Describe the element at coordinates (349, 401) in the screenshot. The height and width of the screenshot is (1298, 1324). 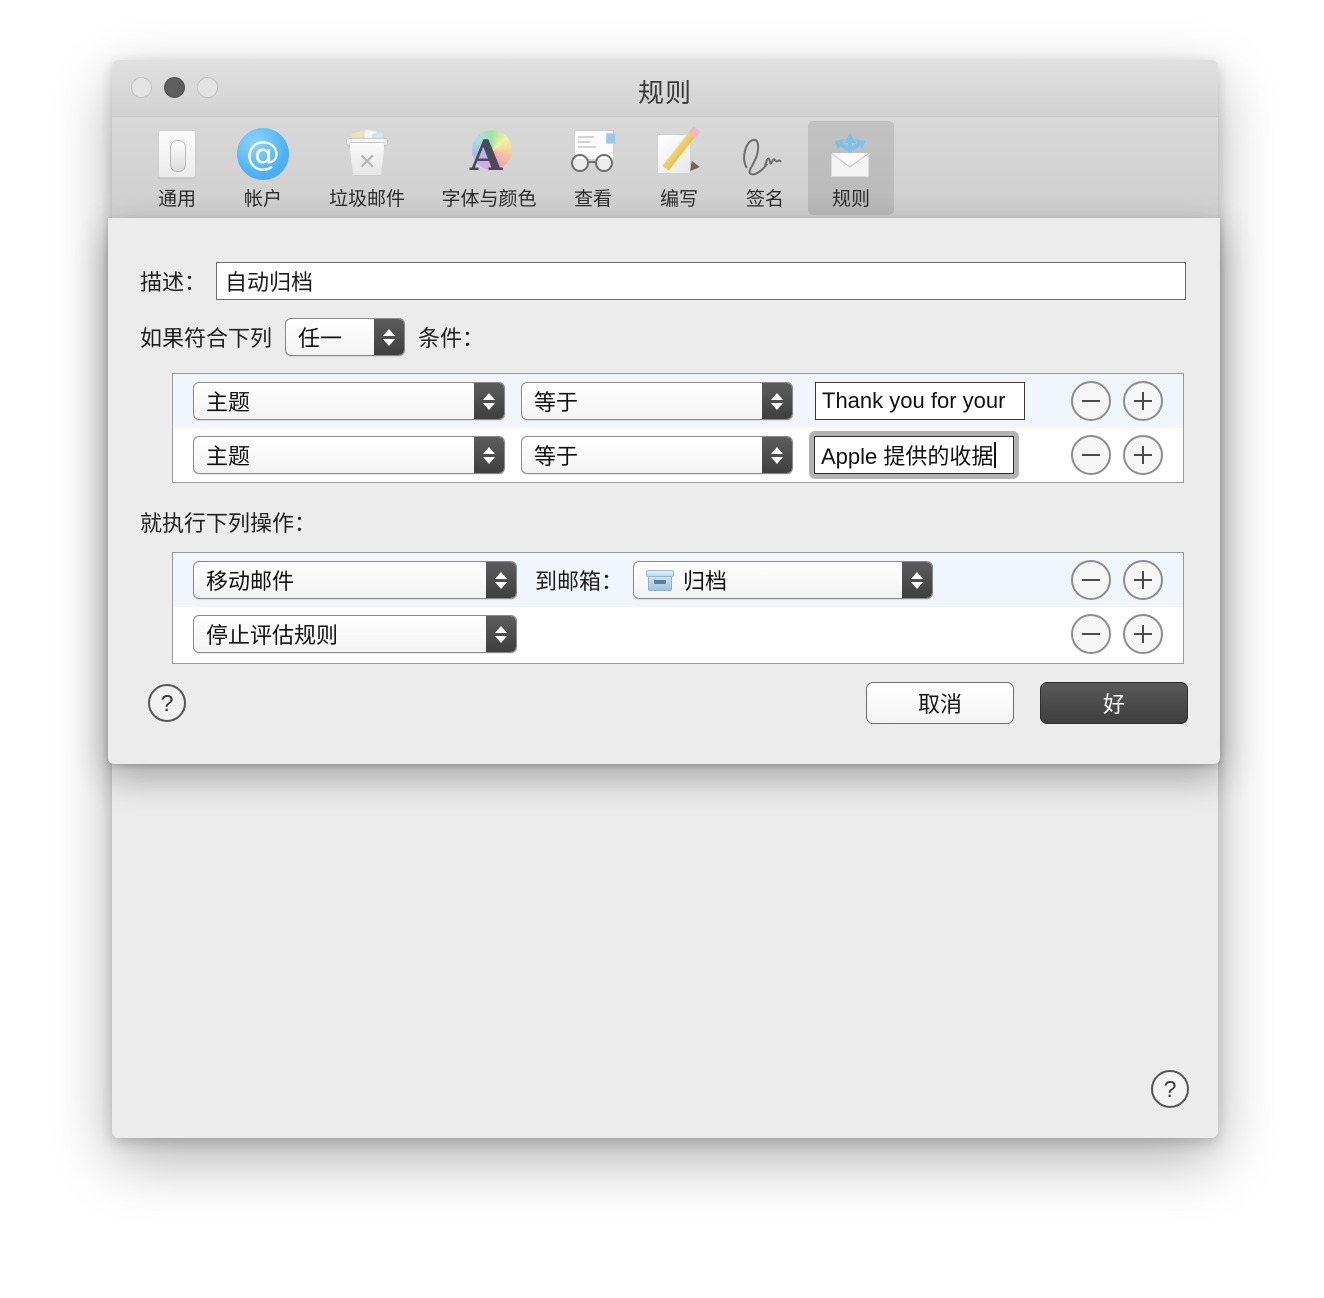
I see `condition-field-select-1: 主题` at that location.